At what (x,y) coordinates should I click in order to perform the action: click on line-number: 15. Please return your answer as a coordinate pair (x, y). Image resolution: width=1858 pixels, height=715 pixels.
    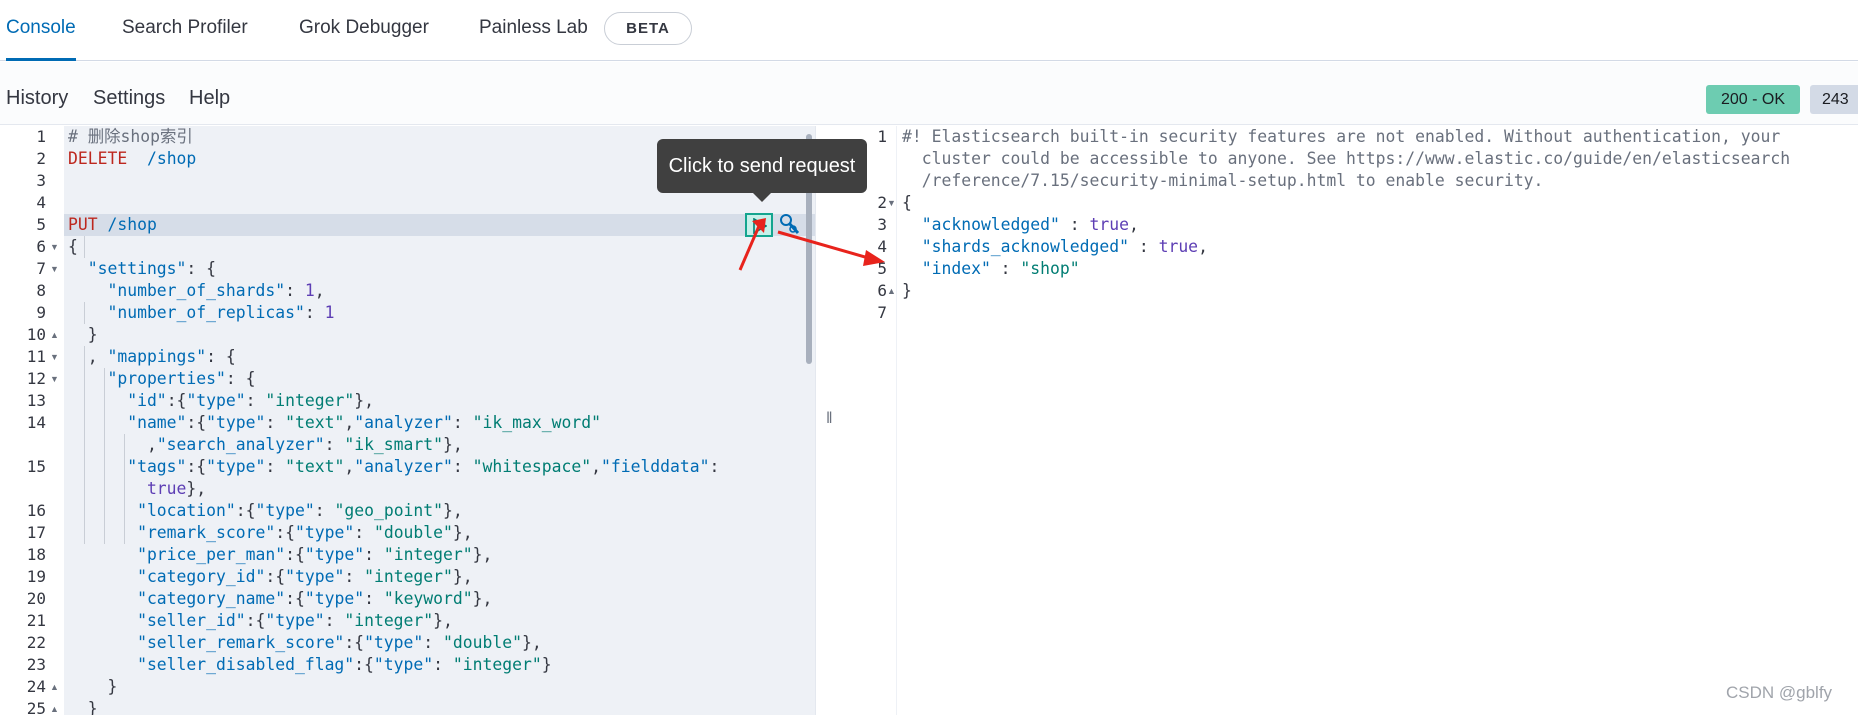
    Looking at the image, I should click on (36, 466).